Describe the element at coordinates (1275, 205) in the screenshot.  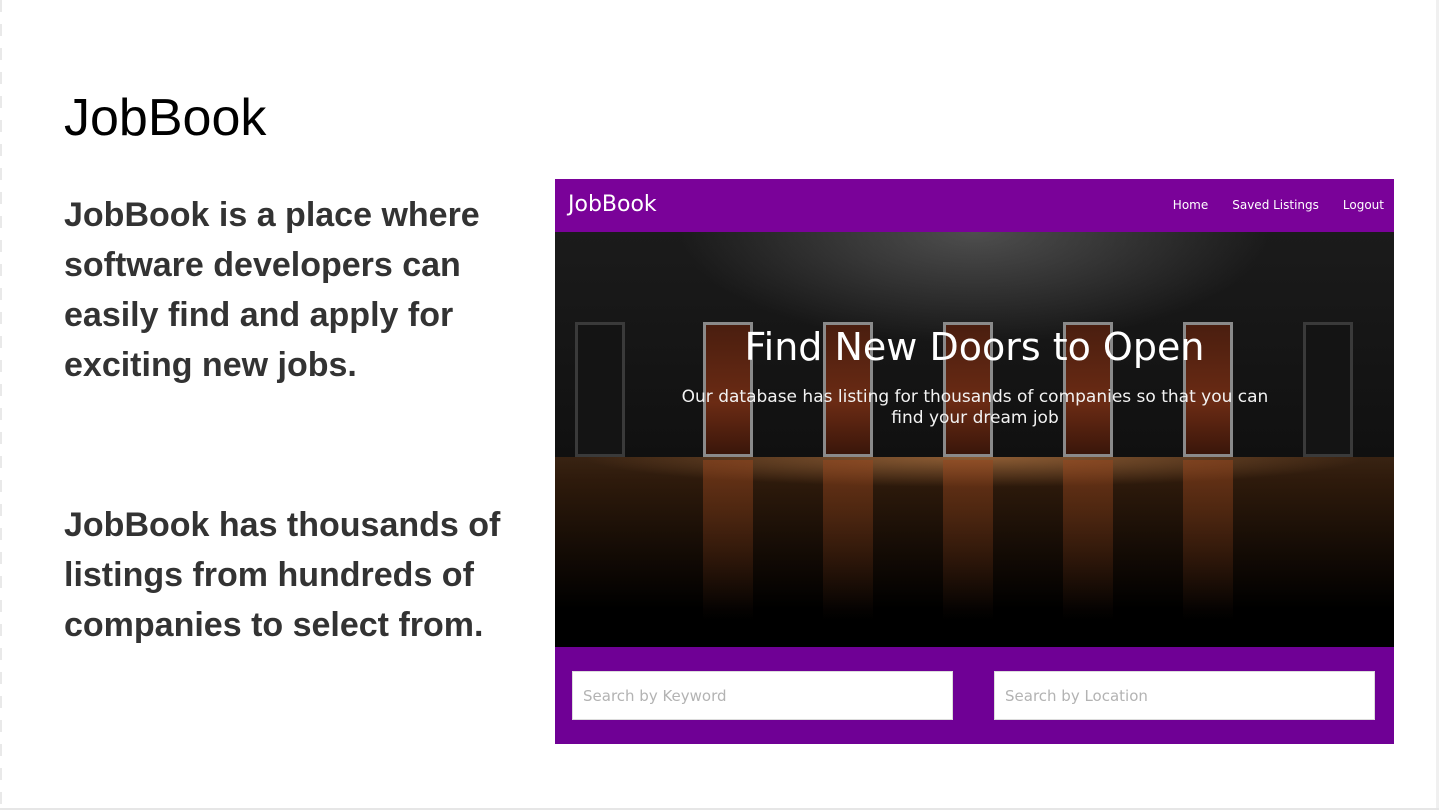
I see `nav-link-saved-listings: Saved Listings` at that location.